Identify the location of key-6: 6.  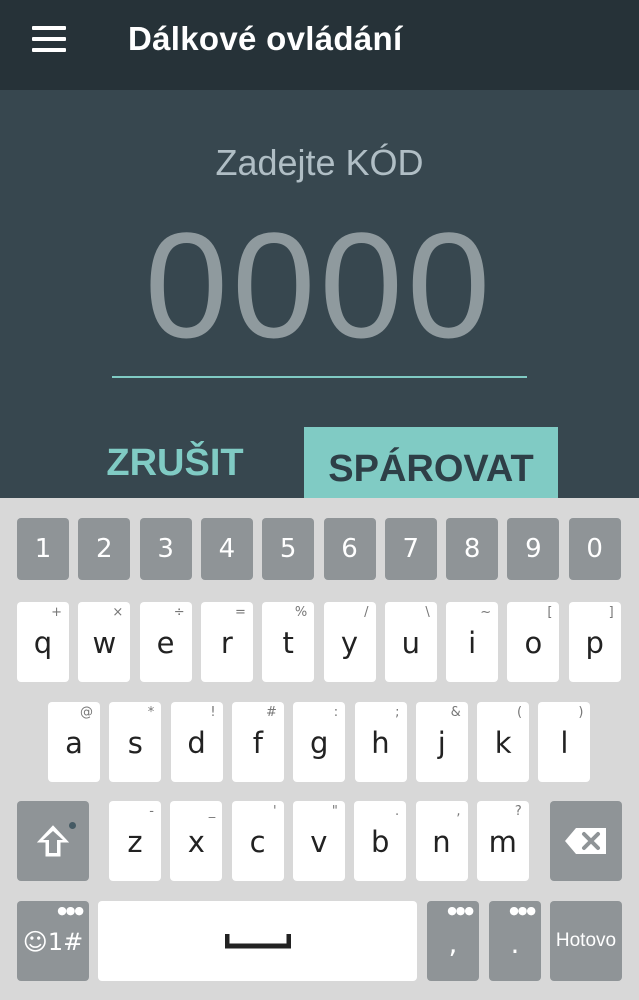
(349, 549).